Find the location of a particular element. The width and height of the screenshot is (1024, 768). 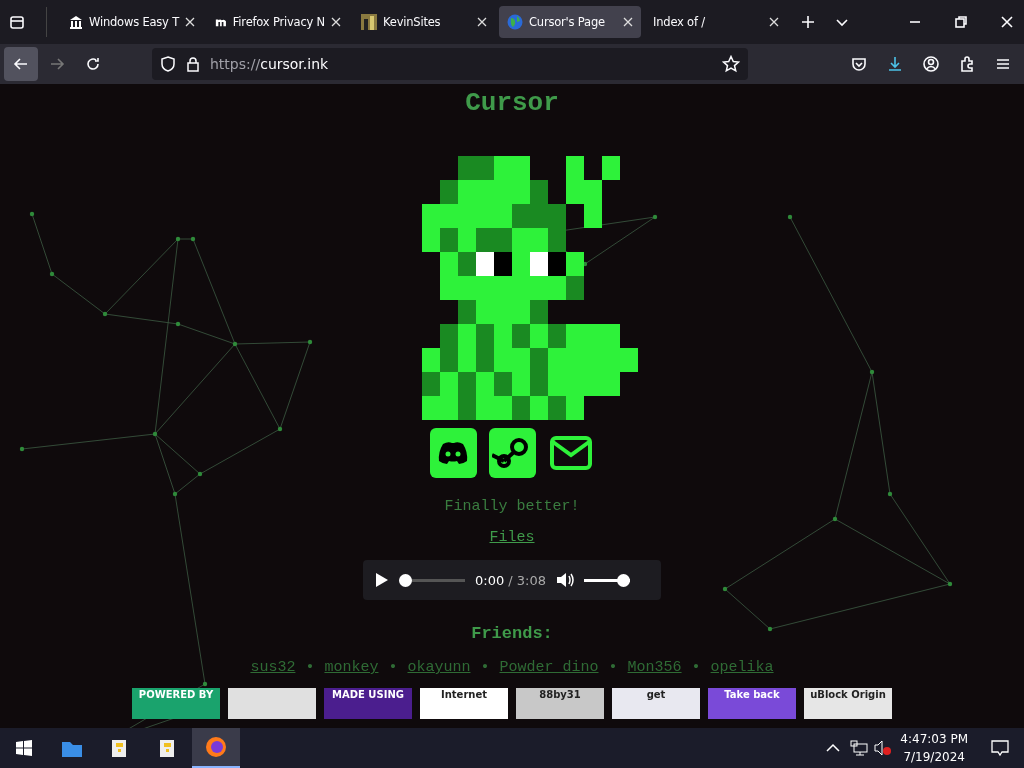

bank-icon is located at coordinates (76, 22).